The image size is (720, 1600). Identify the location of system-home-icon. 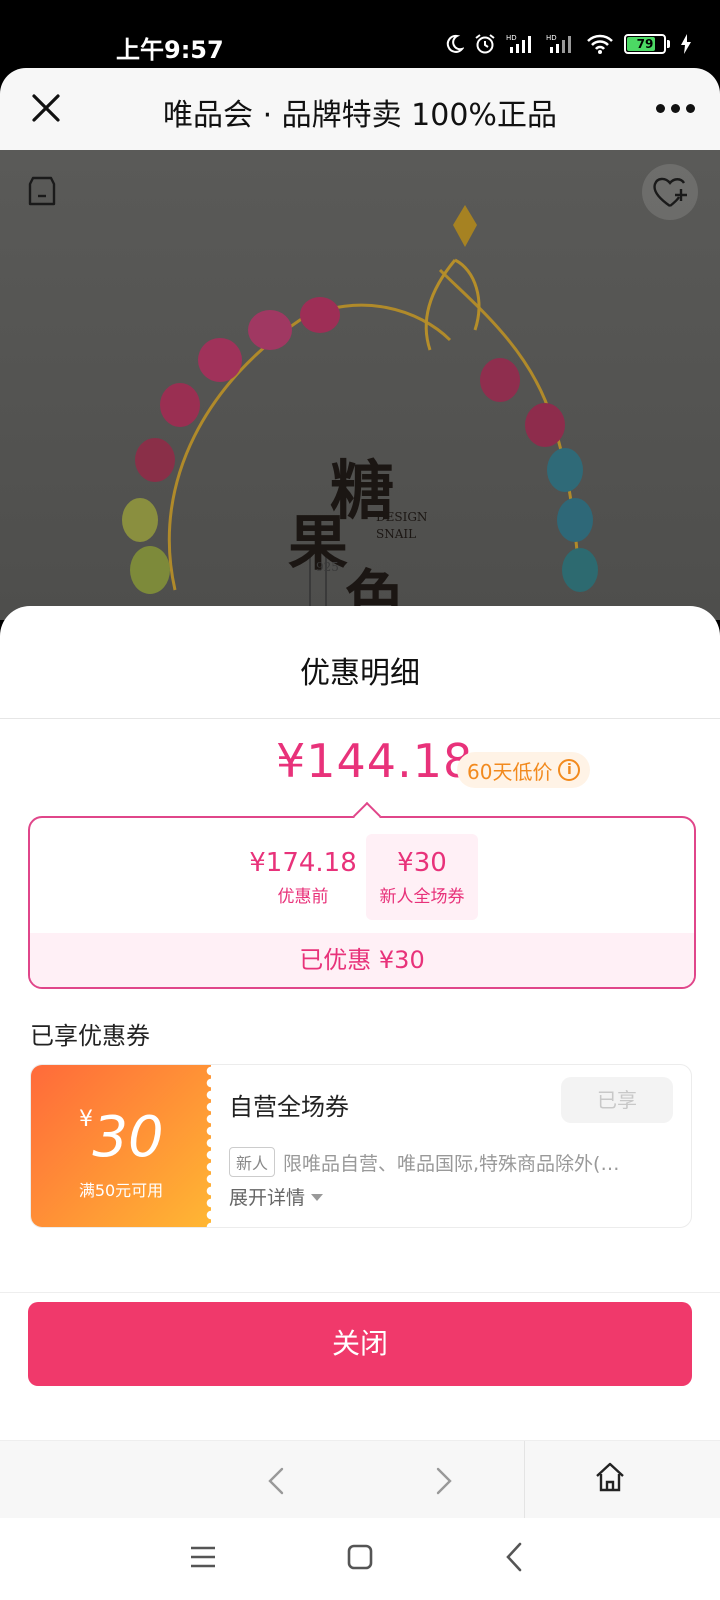
(360, 1557).